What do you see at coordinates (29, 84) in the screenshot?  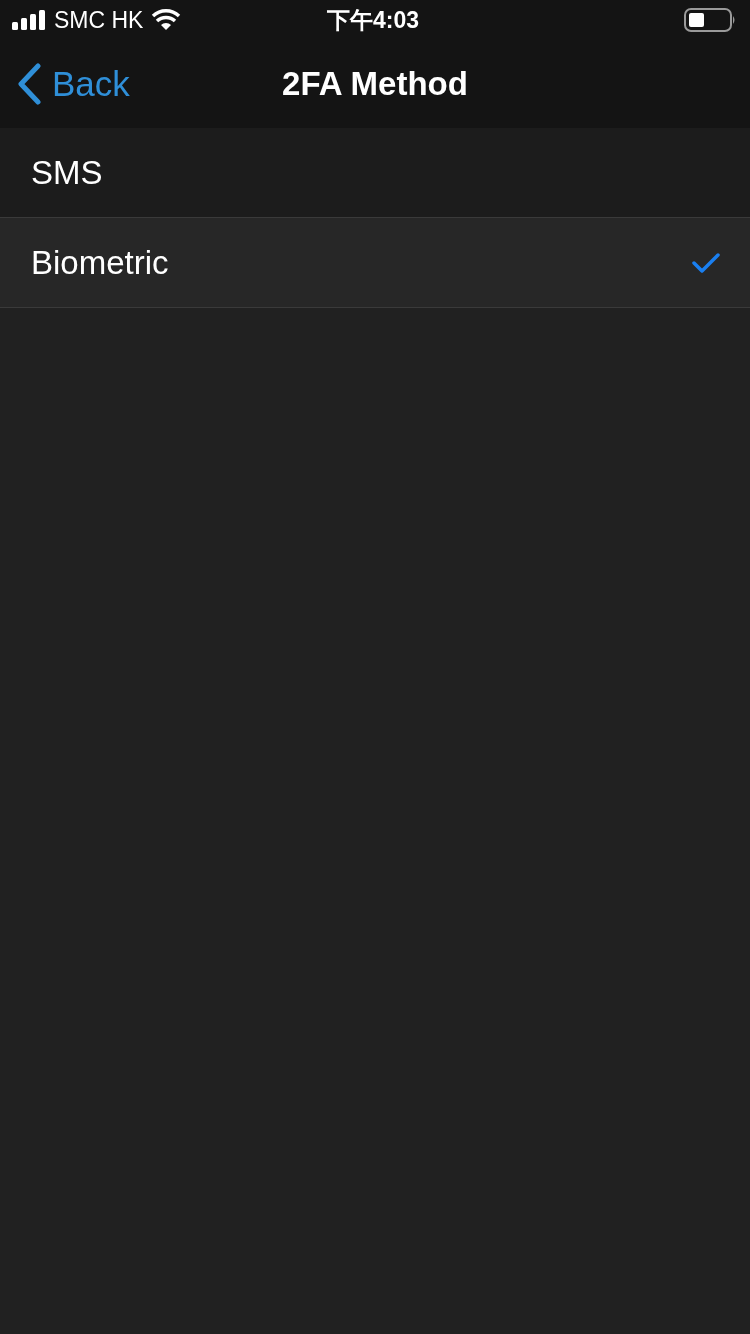 I see `back-chevron-icon` at bounding box center [29, 84].